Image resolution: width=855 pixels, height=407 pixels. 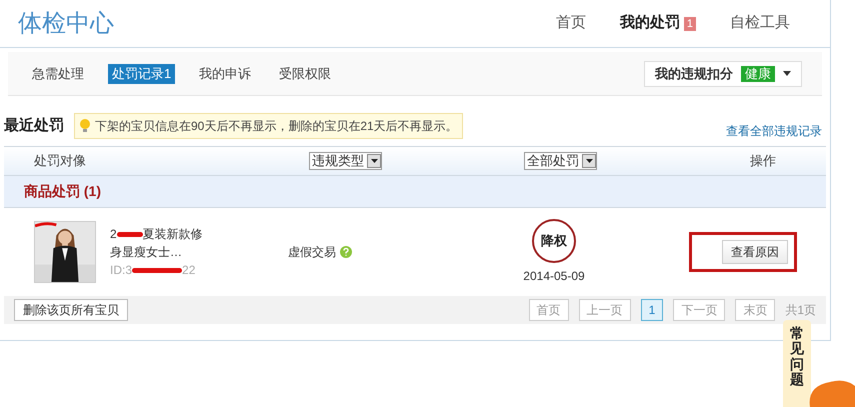 I want to click on view-all-link: 查看全部违规记录, so click(x=774, y=131).